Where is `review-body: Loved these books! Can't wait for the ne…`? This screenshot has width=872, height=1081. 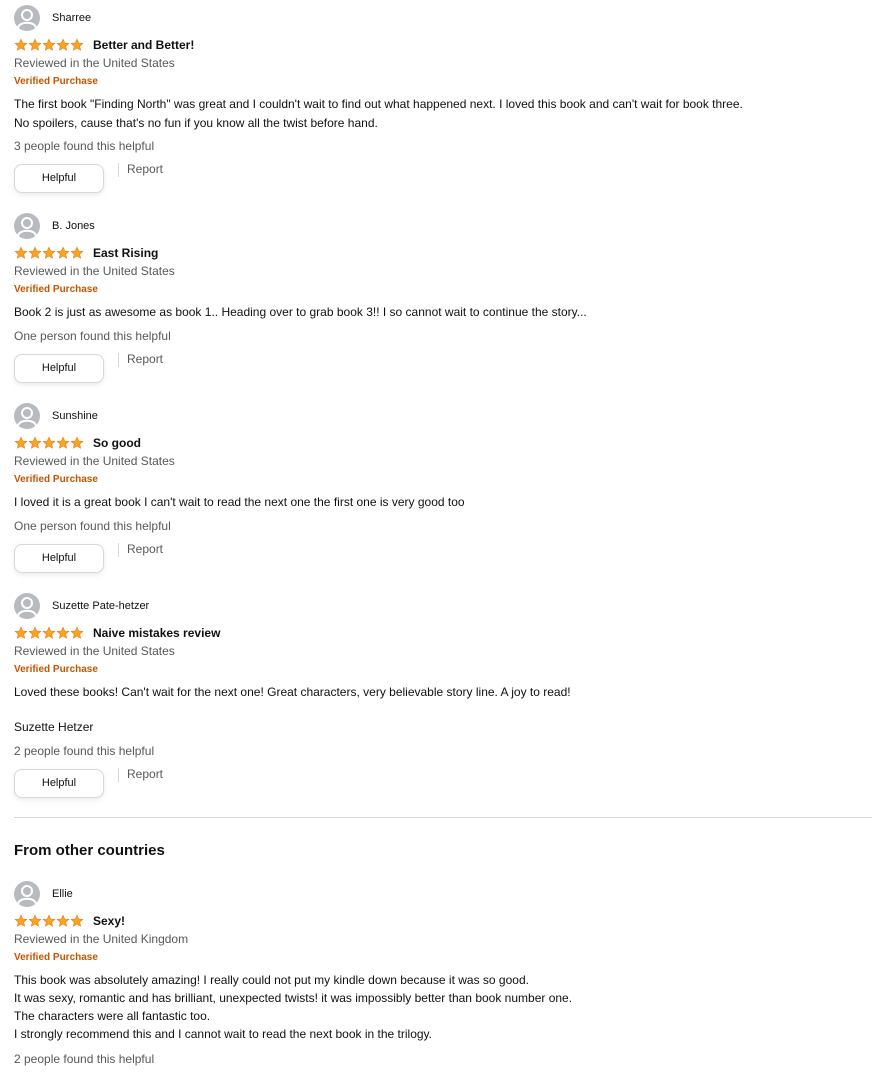
review-body: Loved these books! Can't wait for the ne… is located at coordinates (292, 710).